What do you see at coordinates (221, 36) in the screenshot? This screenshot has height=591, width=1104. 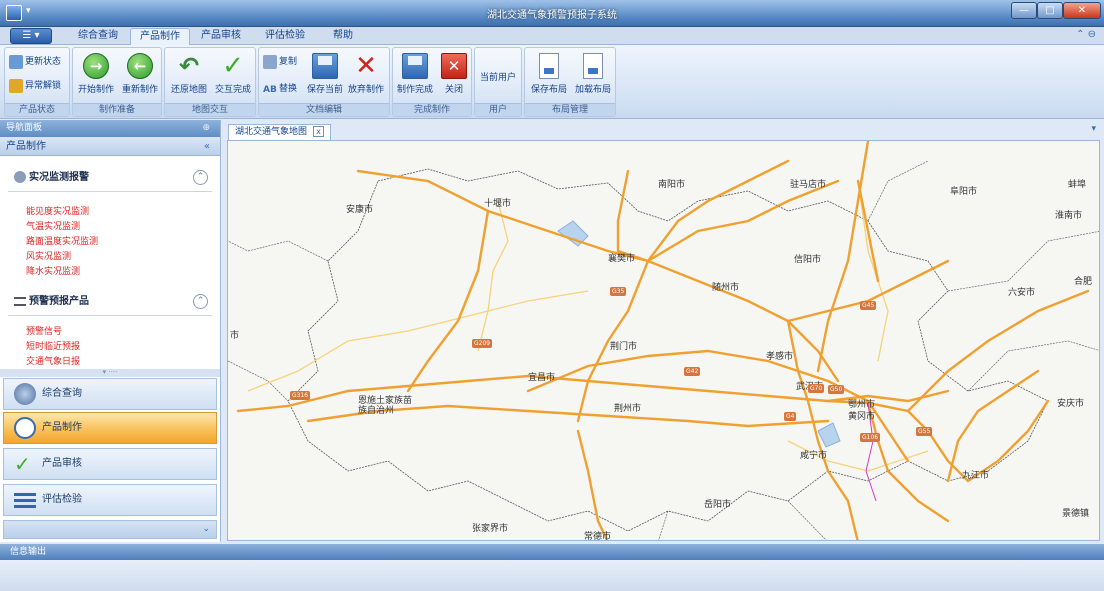 I see `tab-product-review: 产品审核` at bounding box center [221, 36].